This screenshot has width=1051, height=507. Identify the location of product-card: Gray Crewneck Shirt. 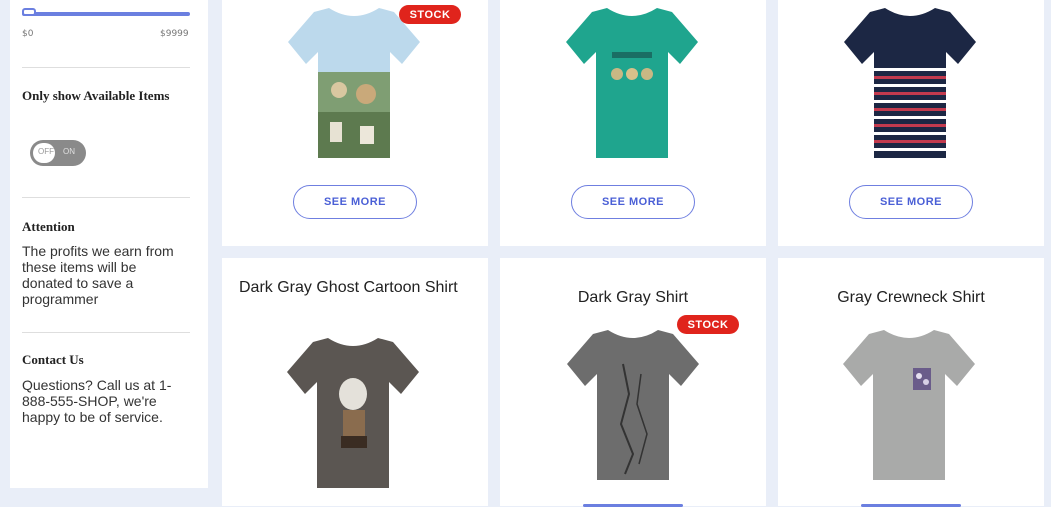
(911, 382).